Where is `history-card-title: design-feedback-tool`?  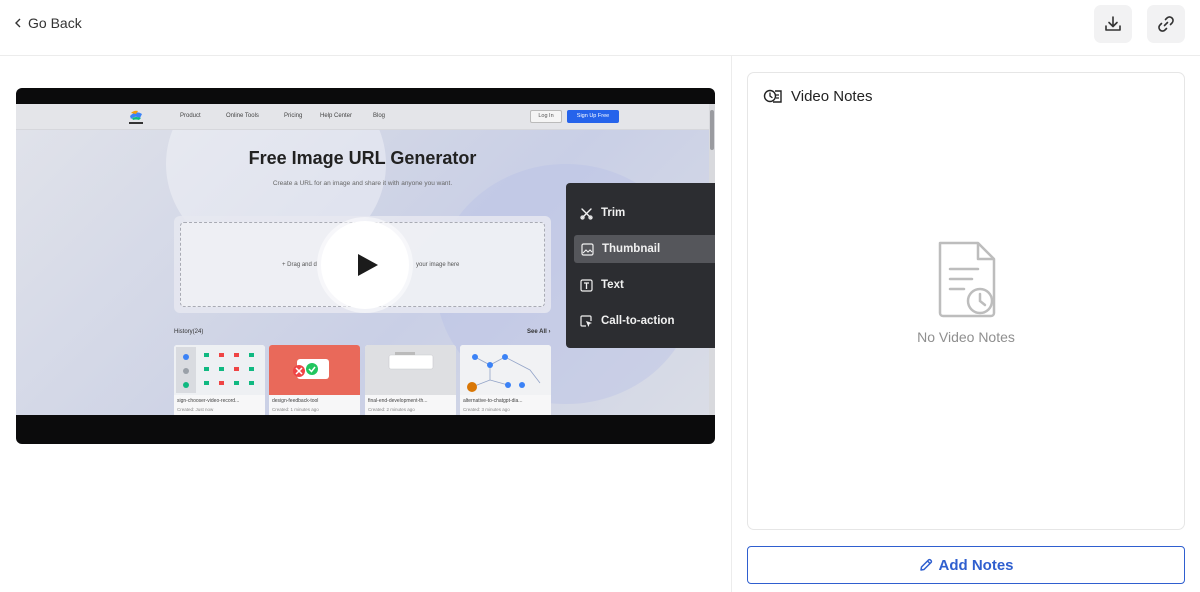 history-card-title: design-feedback-tool is located at coordinates (295, 401).